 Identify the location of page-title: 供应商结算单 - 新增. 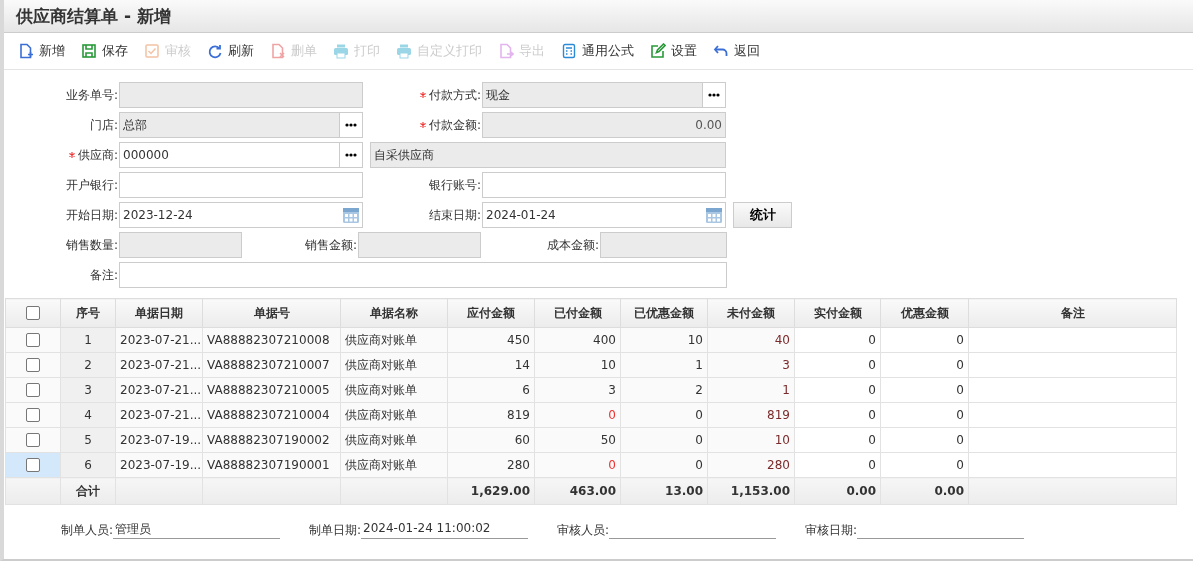
(93, 16).